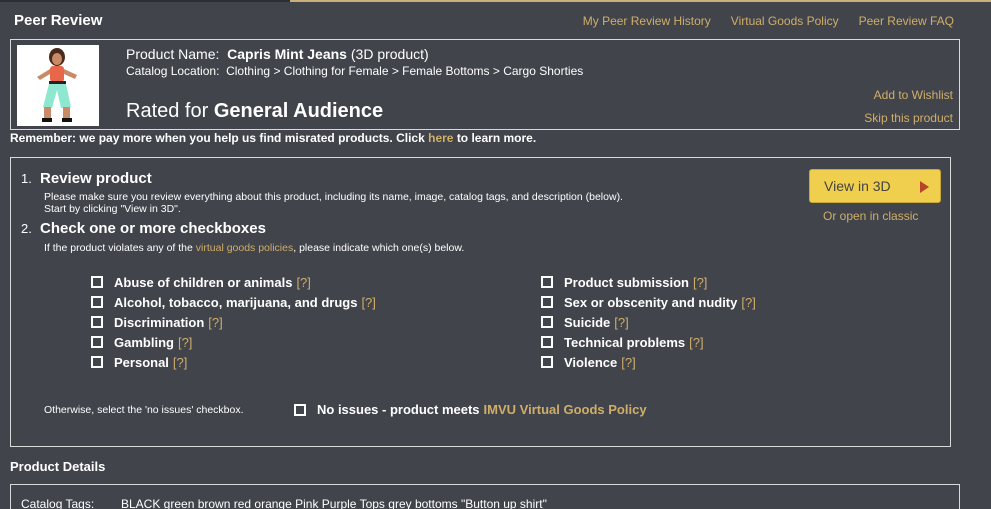 This screenshot has height=509, width=991. What do you see at coordinates (173, 71) in the screenshot?
I see `catalog-location-label: Catalog Location:` at bounding box center [173, 71].